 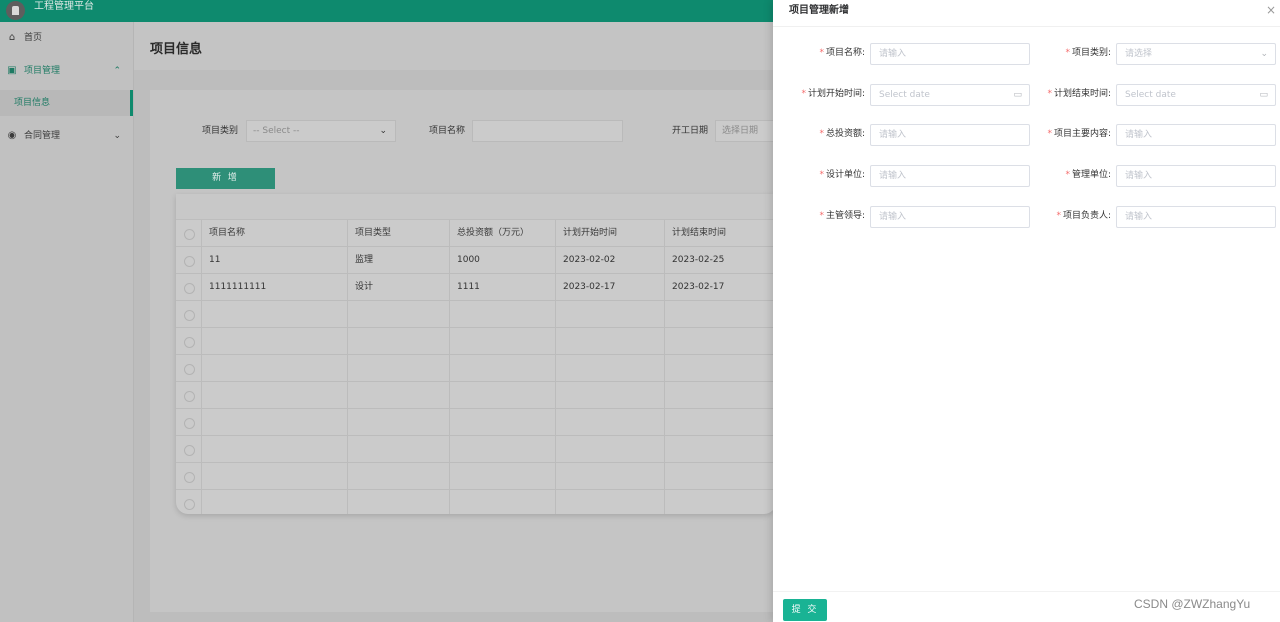 What do you see at coordinates (820, 175) in the screenshot?
I see `field-label-design-unit: * 设计单位:` at bounding box center [820, 175].